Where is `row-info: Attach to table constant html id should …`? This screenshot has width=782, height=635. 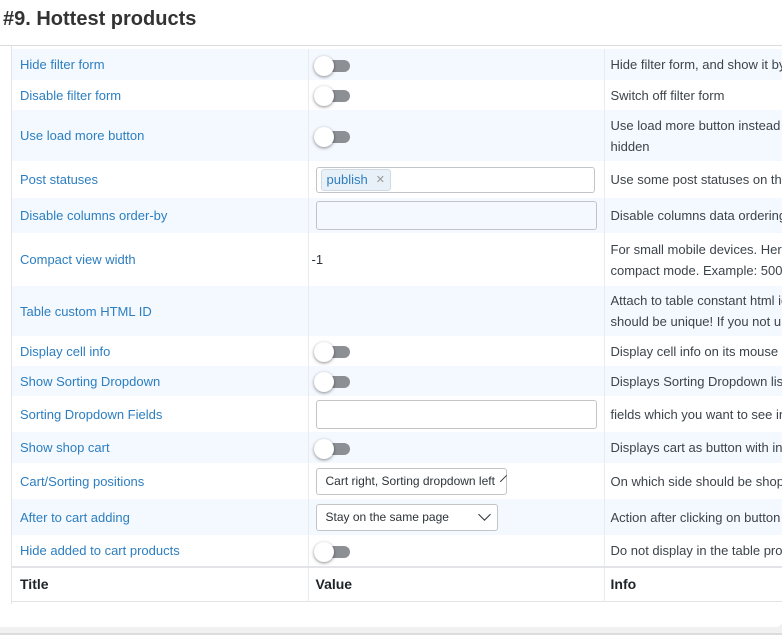
row-info: Attach to table constant html id should … is located at coordinates (693, 311).